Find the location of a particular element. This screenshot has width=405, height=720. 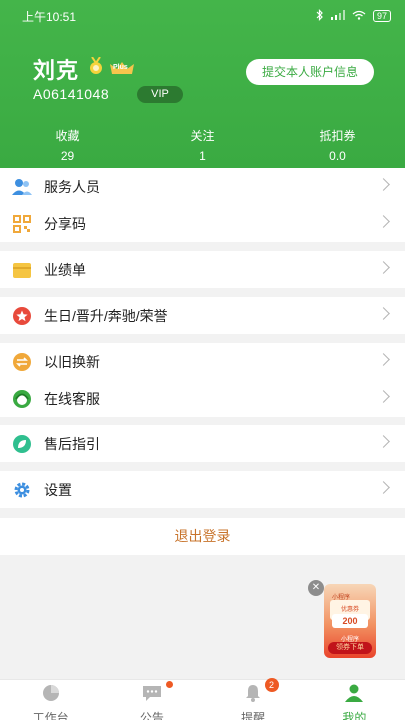

tab-label: 工作台 is located at coordinates (50, 715).